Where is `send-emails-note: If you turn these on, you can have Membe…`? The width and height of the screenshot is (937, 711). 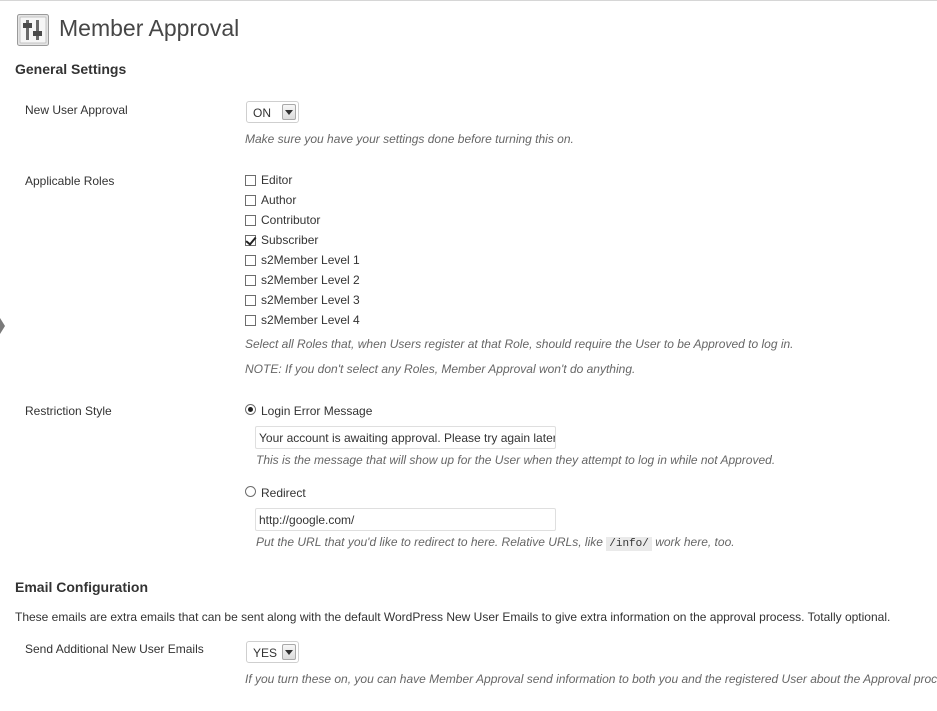 send-emails-note: If you turn these on, you can have Membe… is located at coordinates (591, 679).